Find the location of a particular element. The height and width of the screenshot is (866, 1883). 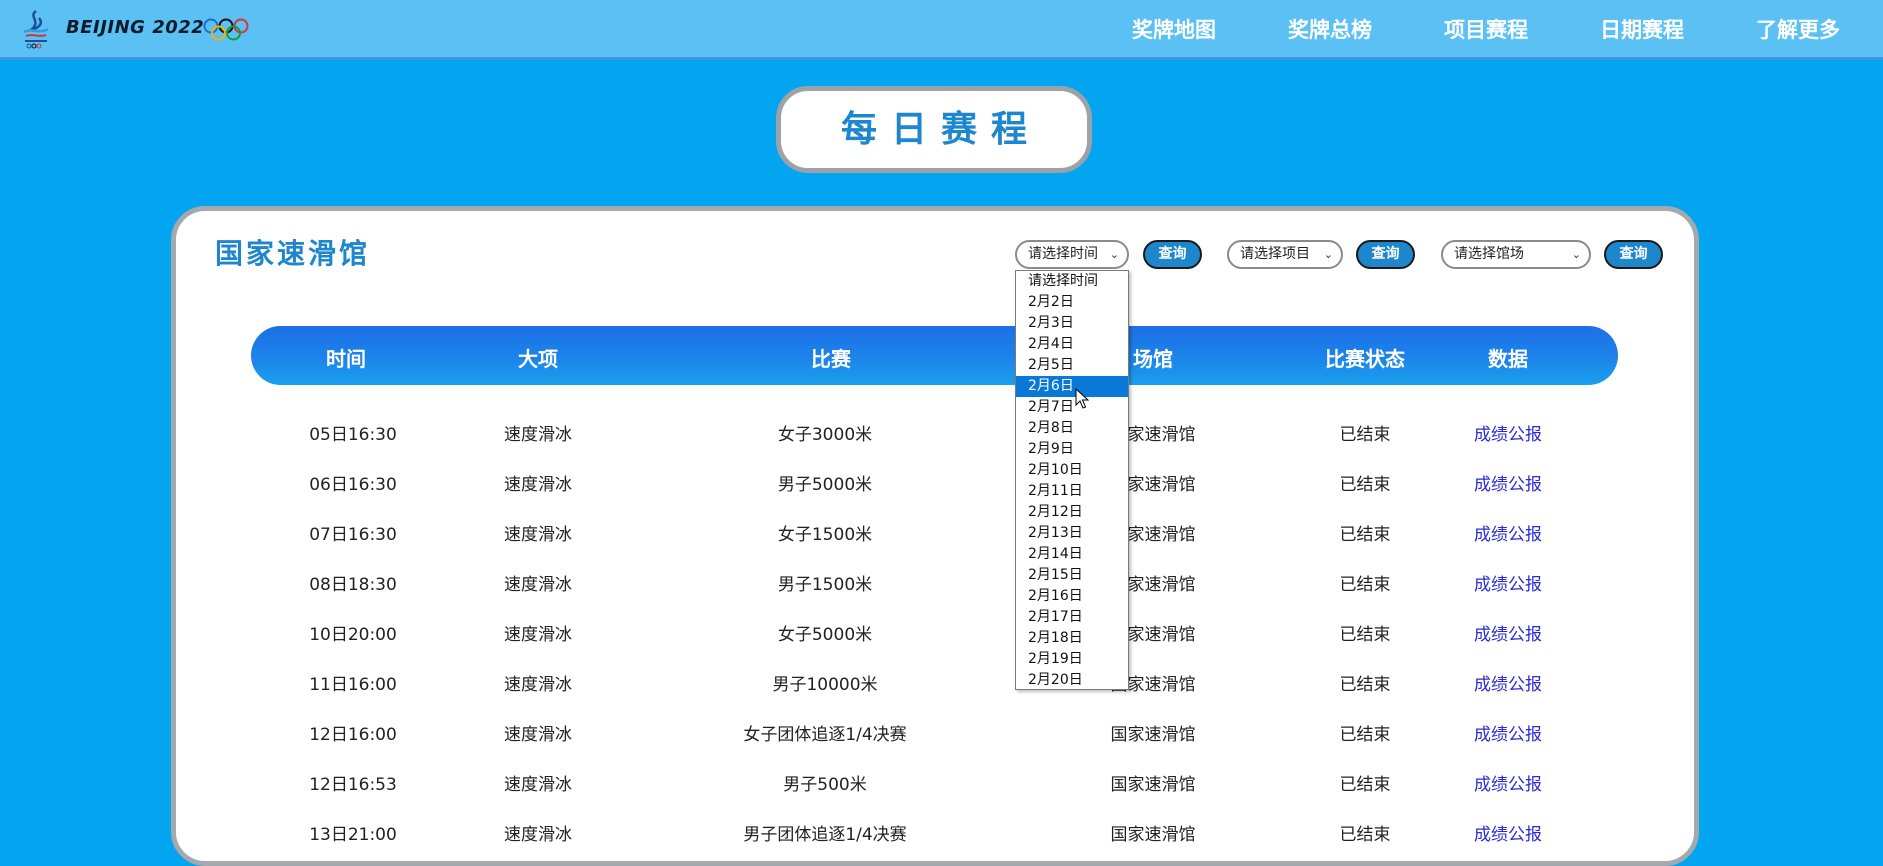

cell-time: 08日18:30 is located at coordinates (353, 585).